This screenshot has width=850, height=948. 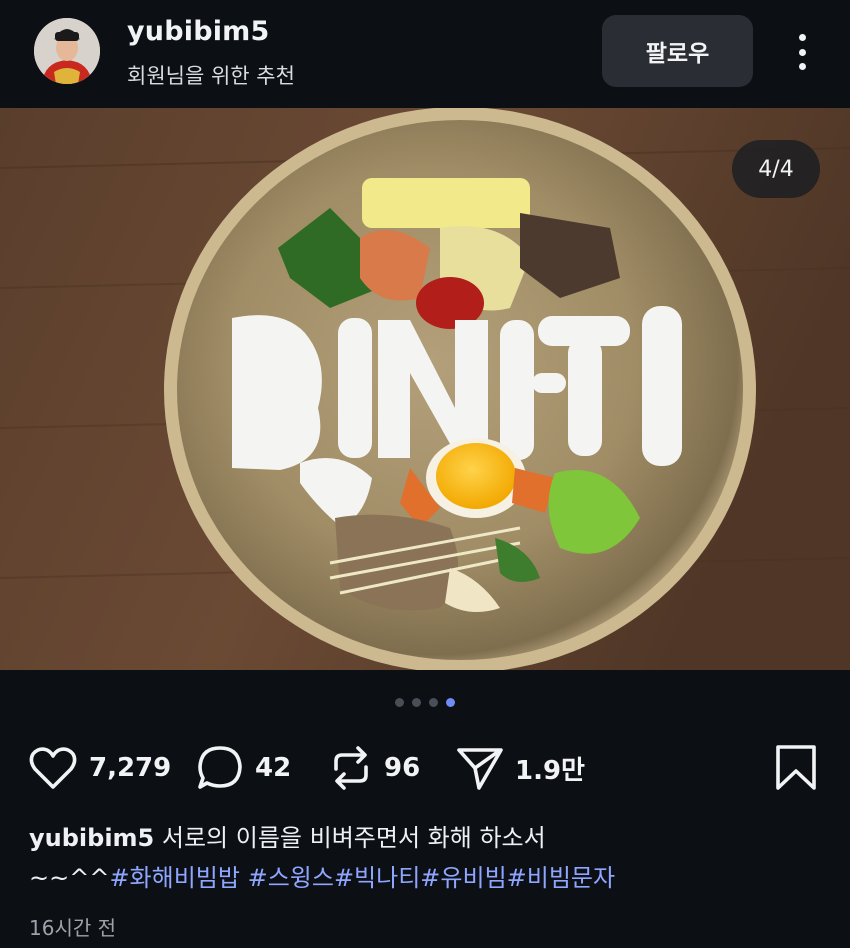 I want to click on like-count: 7,279, so click(x=130, y=768).